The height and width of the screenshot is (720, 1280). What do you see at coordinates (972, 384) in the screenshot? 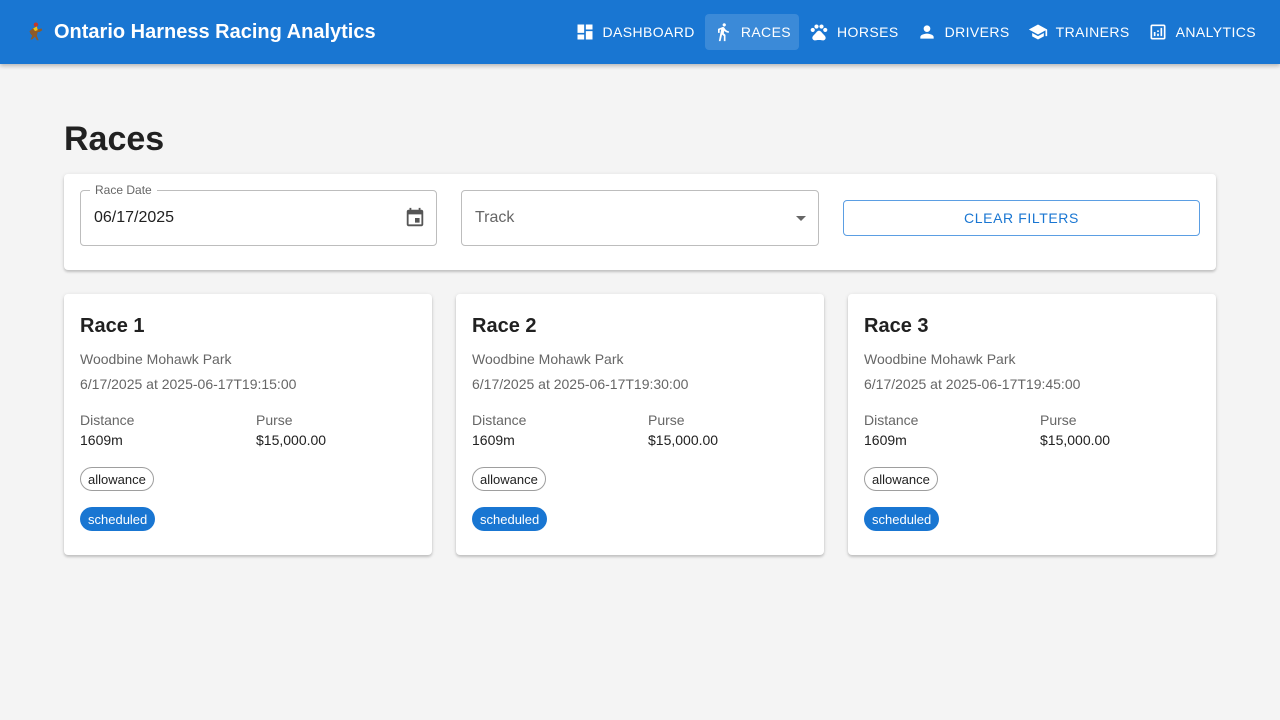
I see `race-time: 6/17/2025 at 2025-06-17T19:45:00` at bounding box center [972, 384].